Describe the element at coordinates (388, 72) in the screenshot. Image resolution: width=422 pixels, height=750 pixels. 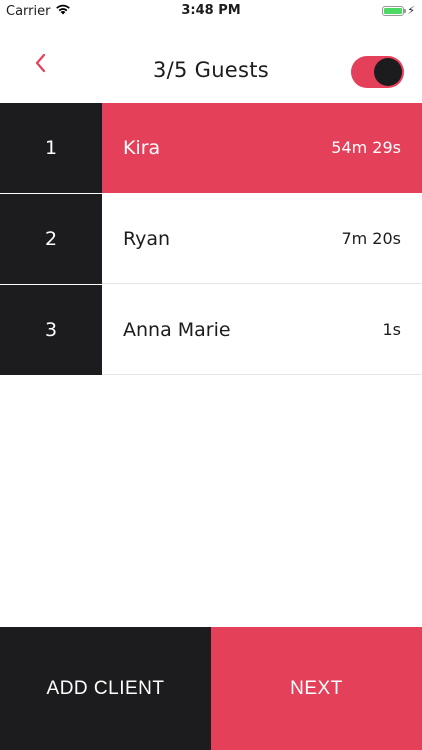
I see `toggle-knob` at that location.